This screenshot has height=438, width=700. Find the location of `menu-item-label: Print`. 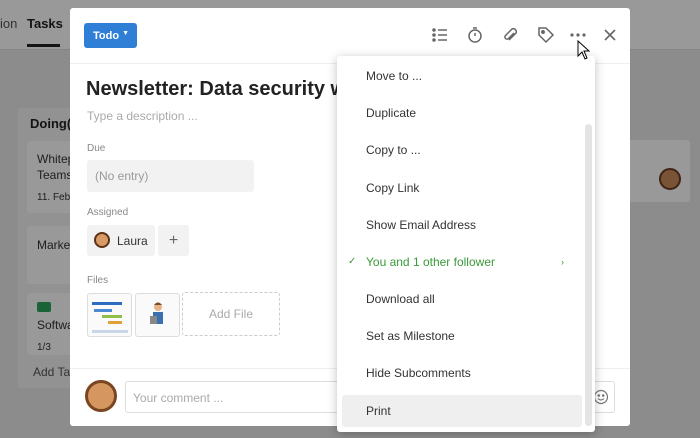

menu-item-label: Print is located at coordinates (378, 411).